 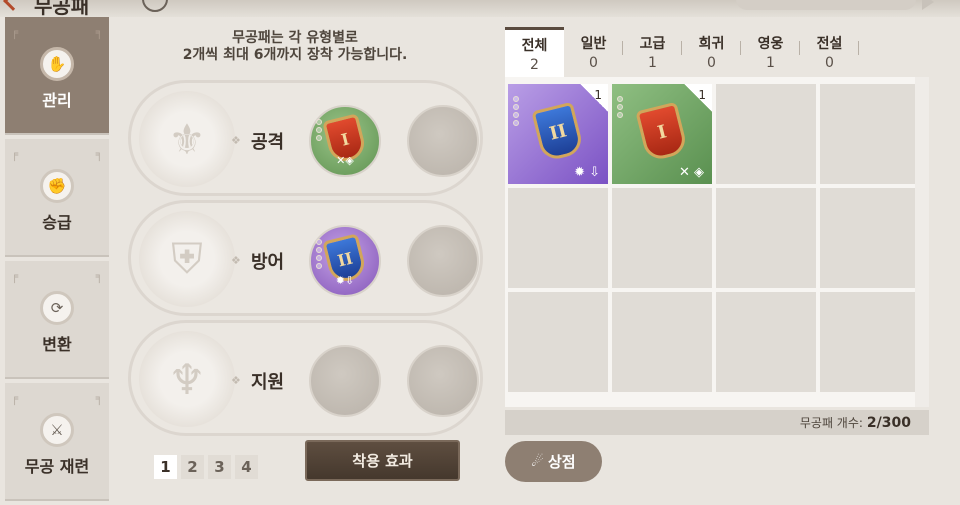 I want to click on sidebar-item-promote: ╒ ╕ ✊ 승급, so click(x=57, y=198).